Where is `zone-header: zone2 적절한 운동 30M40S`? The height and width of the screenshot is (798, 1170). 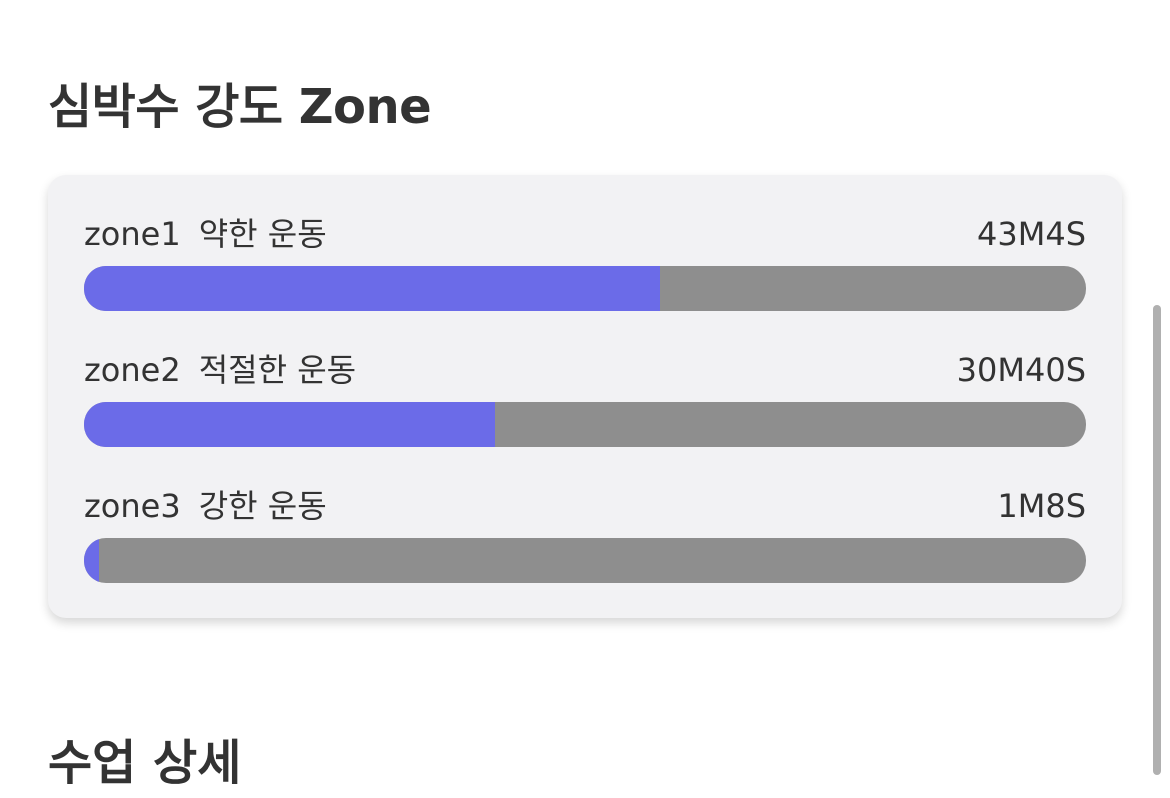 zone-header: zone2 적절한 운동 30M40S is located at coordinates (585, 370).